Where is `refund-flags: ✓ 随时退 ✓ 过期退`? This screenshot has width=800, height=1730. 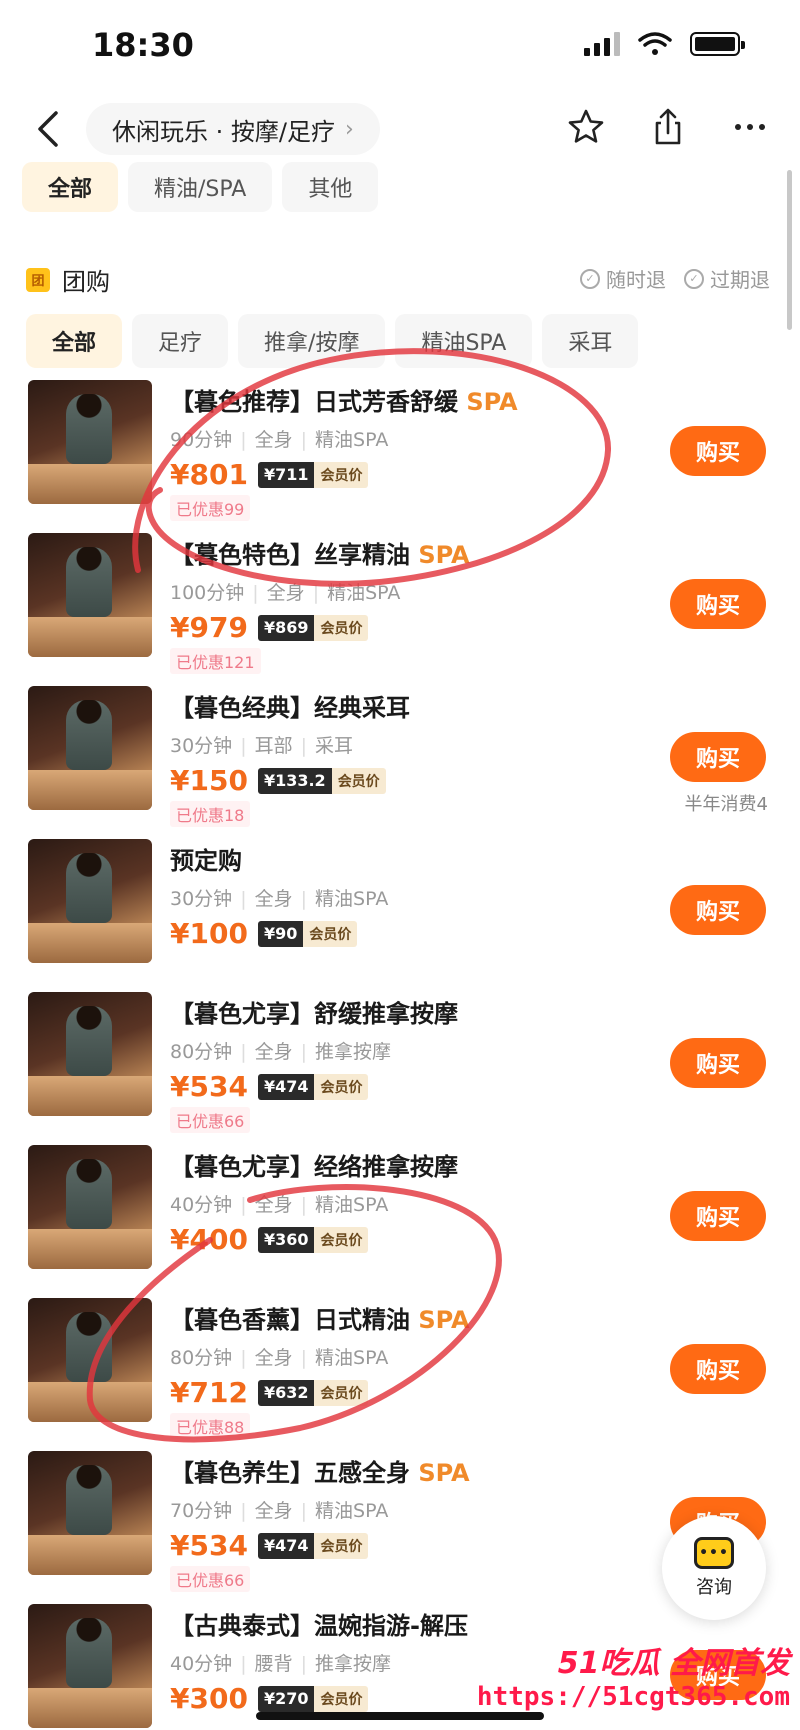 refund-flags: ✓ 随时退 ✓ 过期退 is located at coordinates (675, 278).